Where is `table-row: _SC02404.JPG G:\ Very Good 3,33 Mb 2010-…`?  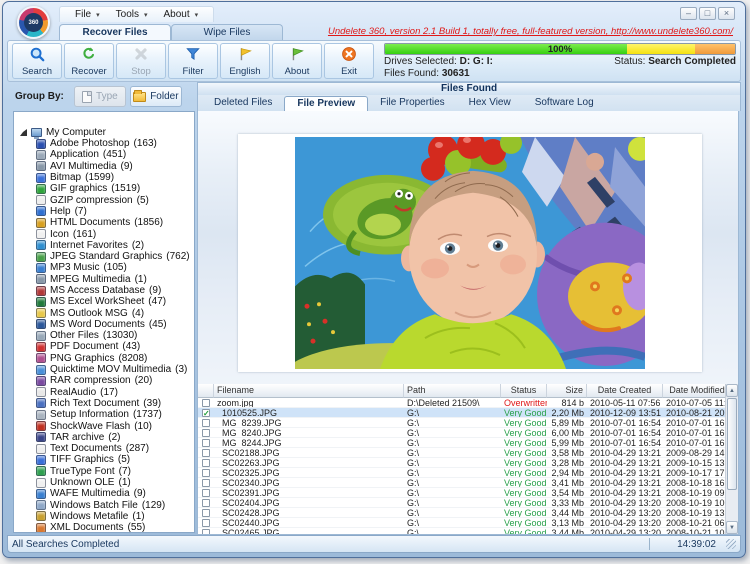 table-row: _SC02404.JPG G:\ Very Good 3,33 Mb 2010-… is located at coordinates (468, 503).